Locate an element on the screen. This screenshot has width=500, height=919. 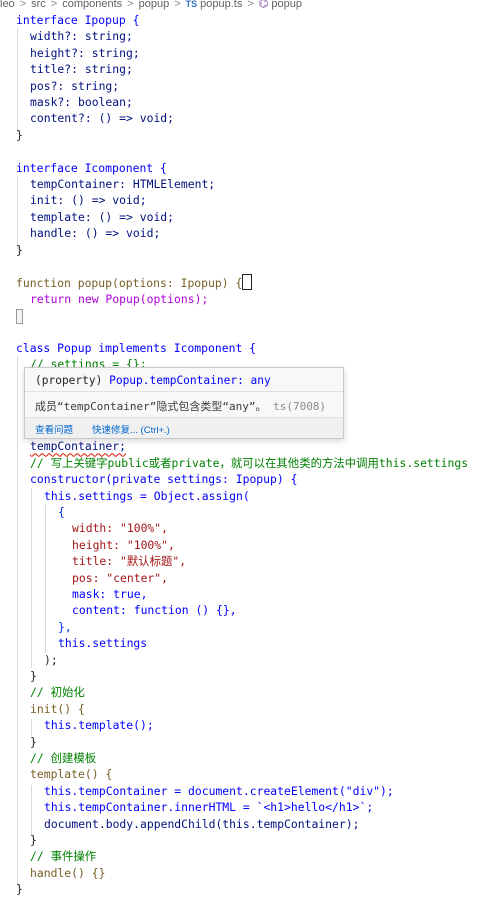
code-line: handle: () => void; is located at coordinates (95, 233).